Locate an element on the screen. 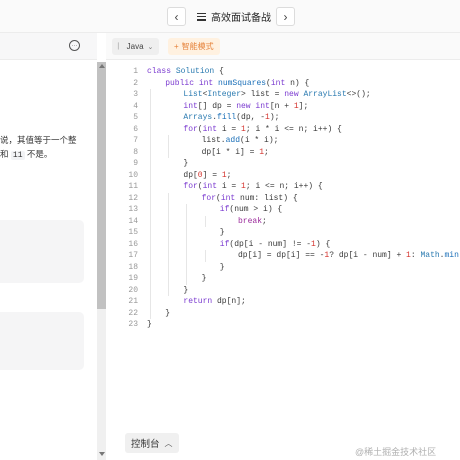 The height and width of the screenshot is (460, 460). line-number: 1 is located at coordinates (135, 71).